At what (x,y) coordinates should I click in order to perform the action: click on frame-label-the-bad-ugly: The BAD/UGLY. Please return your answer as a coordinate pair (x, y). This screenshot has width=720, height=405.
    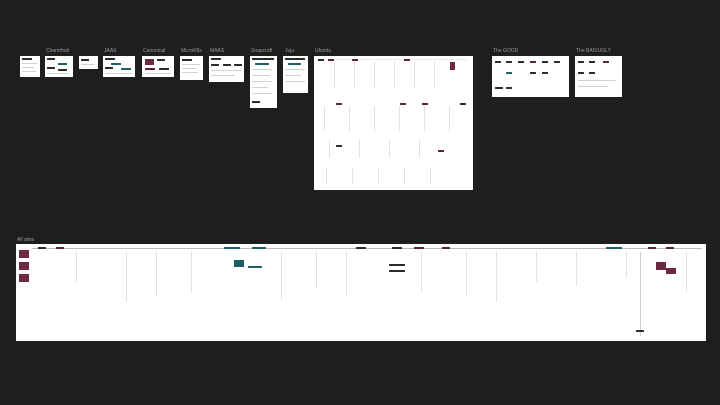
    Looking at the image, I should click on (593, 51).